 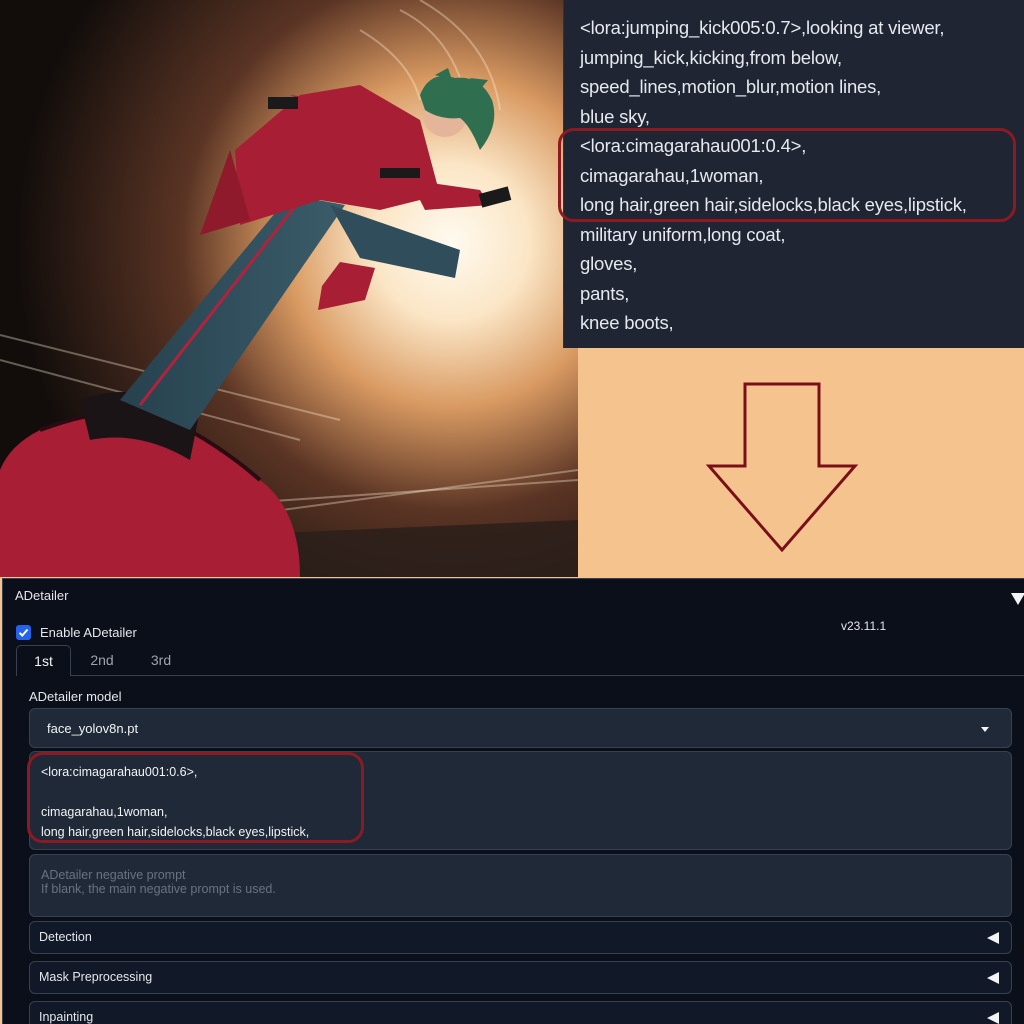 I want to click on down-arrow-icon, so click(x=782, y=467).